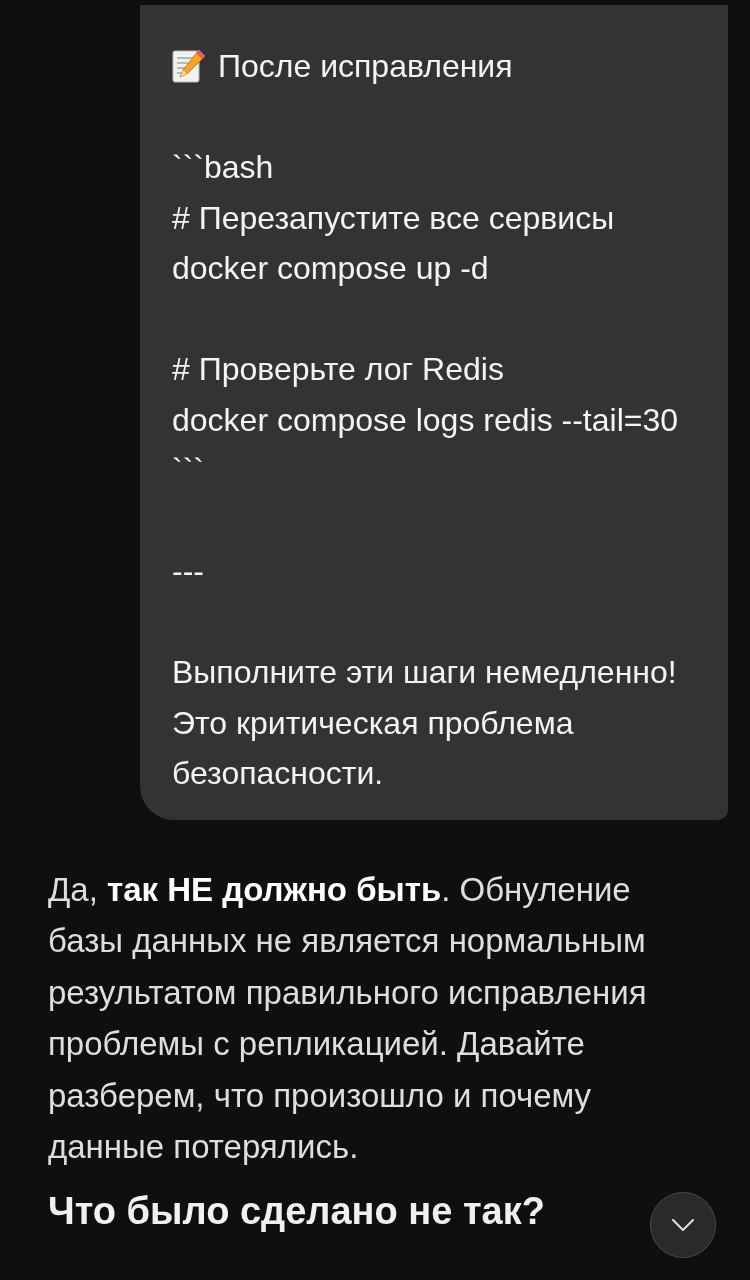  Describe the element at coordinates (188, 470) in the screenshot. I see `message-text: ```` at that location.